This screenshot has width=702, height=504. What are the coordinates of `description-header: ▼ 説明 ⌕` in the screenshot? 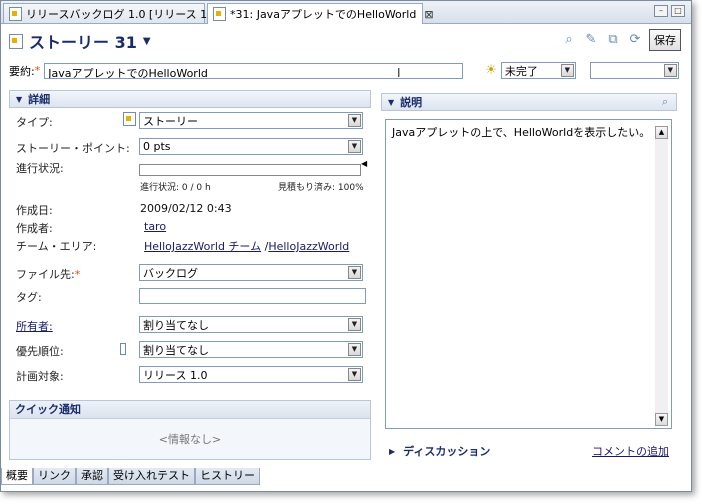 It's located at (529, 102).